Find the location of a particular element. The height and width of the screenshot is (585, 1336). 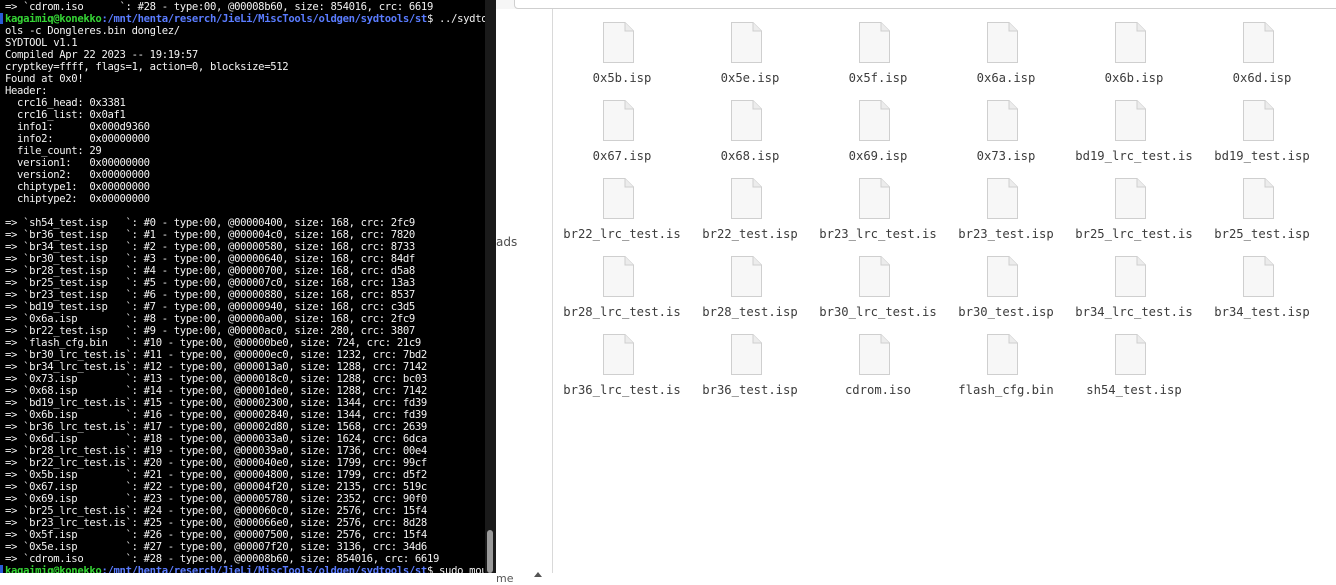

terminal-line: version2: 0x00000000 is located at coordinates (77, 175).